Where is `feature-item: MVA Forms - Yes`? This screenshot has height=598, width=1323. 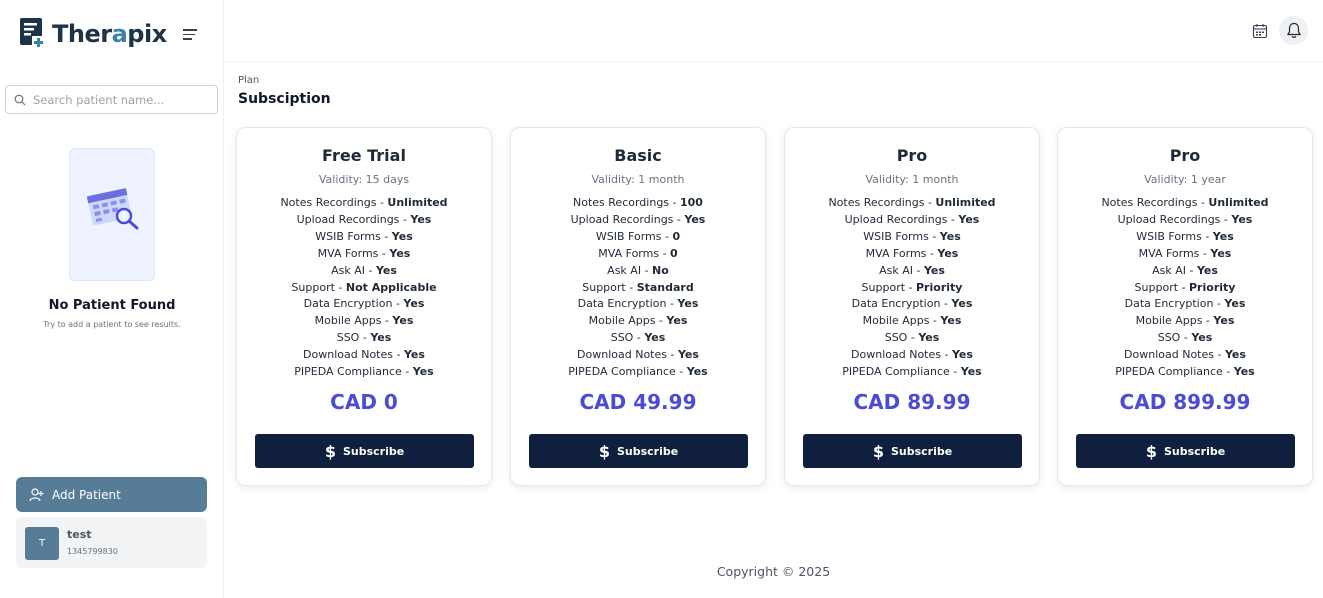 feature-item: MVA Forms - Yes is located at coordinates (912, 253).